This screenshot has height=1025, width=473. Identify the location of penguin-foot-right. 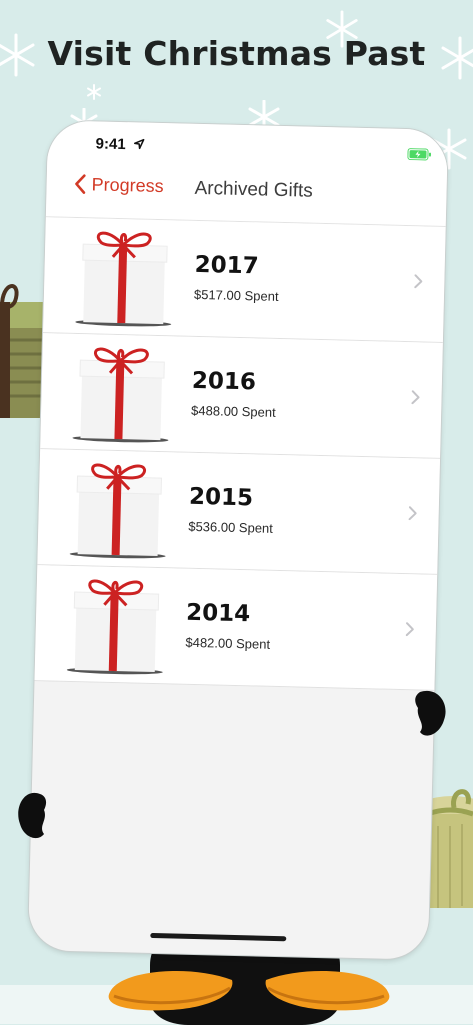
(327, 990).